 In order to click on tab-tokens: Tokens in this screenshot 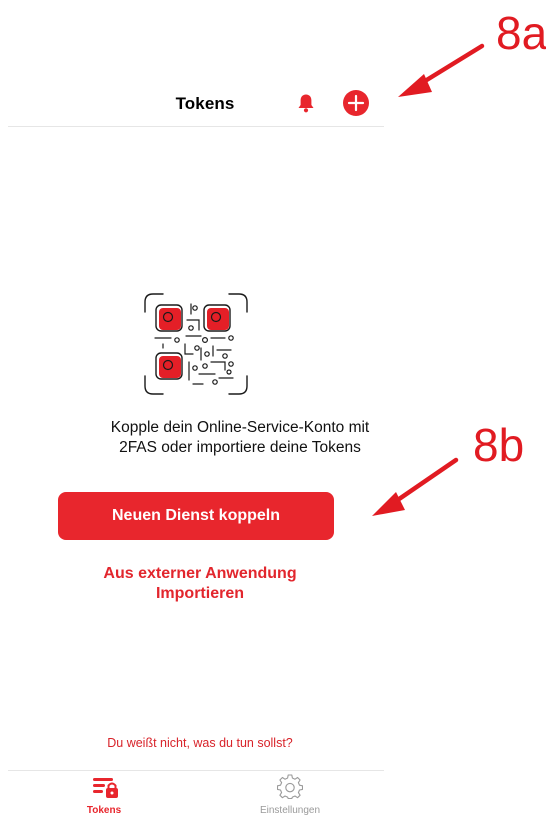, I will do `click(104, 794)`.